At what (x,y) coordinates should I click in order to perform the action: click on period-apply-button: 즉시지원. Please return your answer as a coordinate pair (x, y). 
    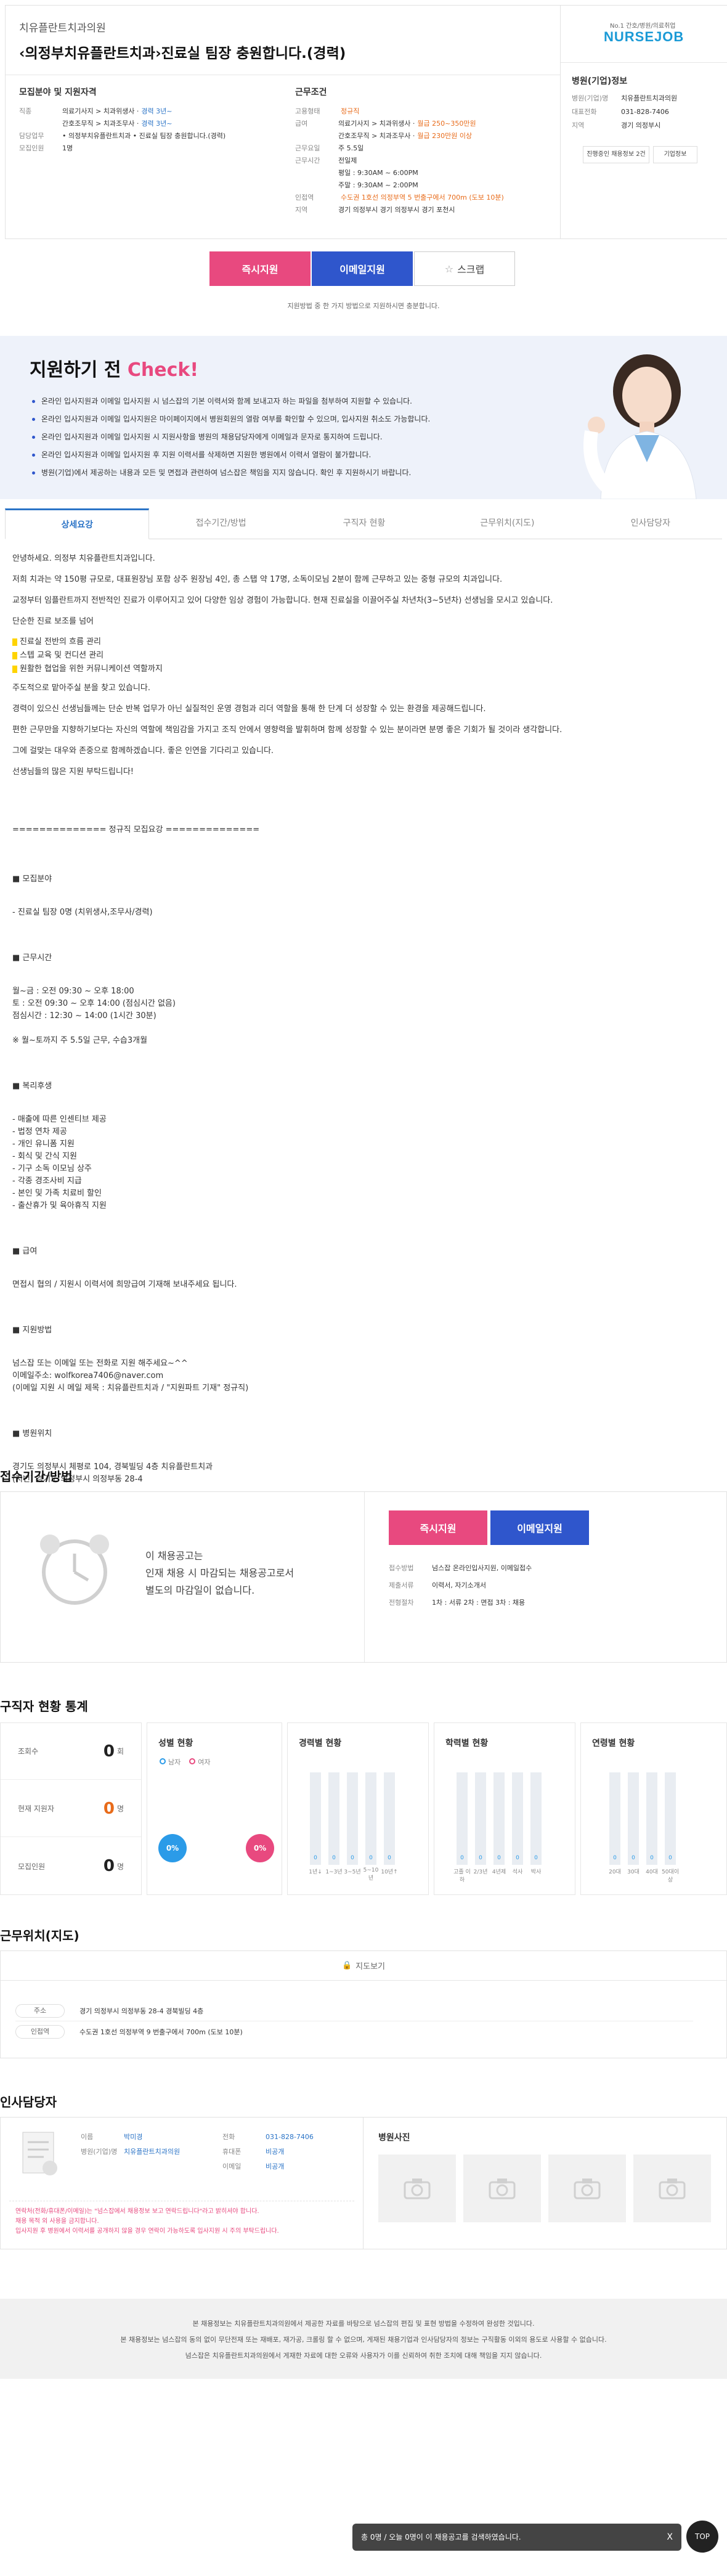
    Looking at the image, I should click on (438, 1527).